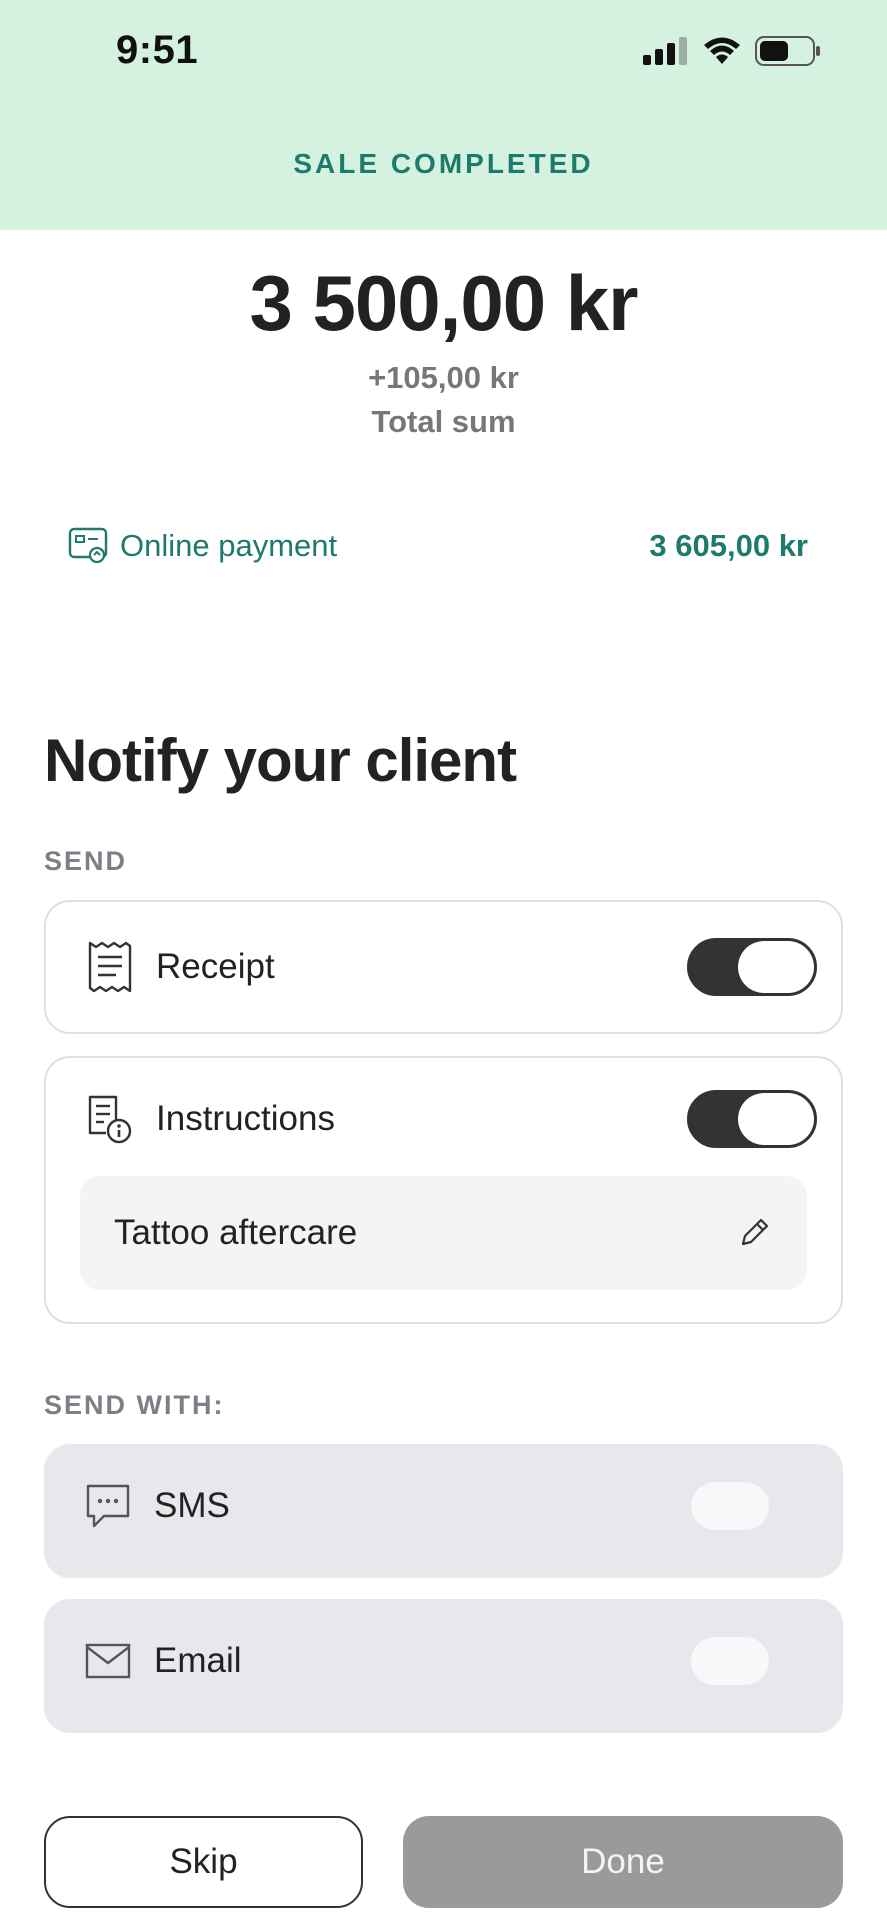 The height and width of the screenshot is (1920, 887). I want to click on done-button: Done, so click(623, 1862).